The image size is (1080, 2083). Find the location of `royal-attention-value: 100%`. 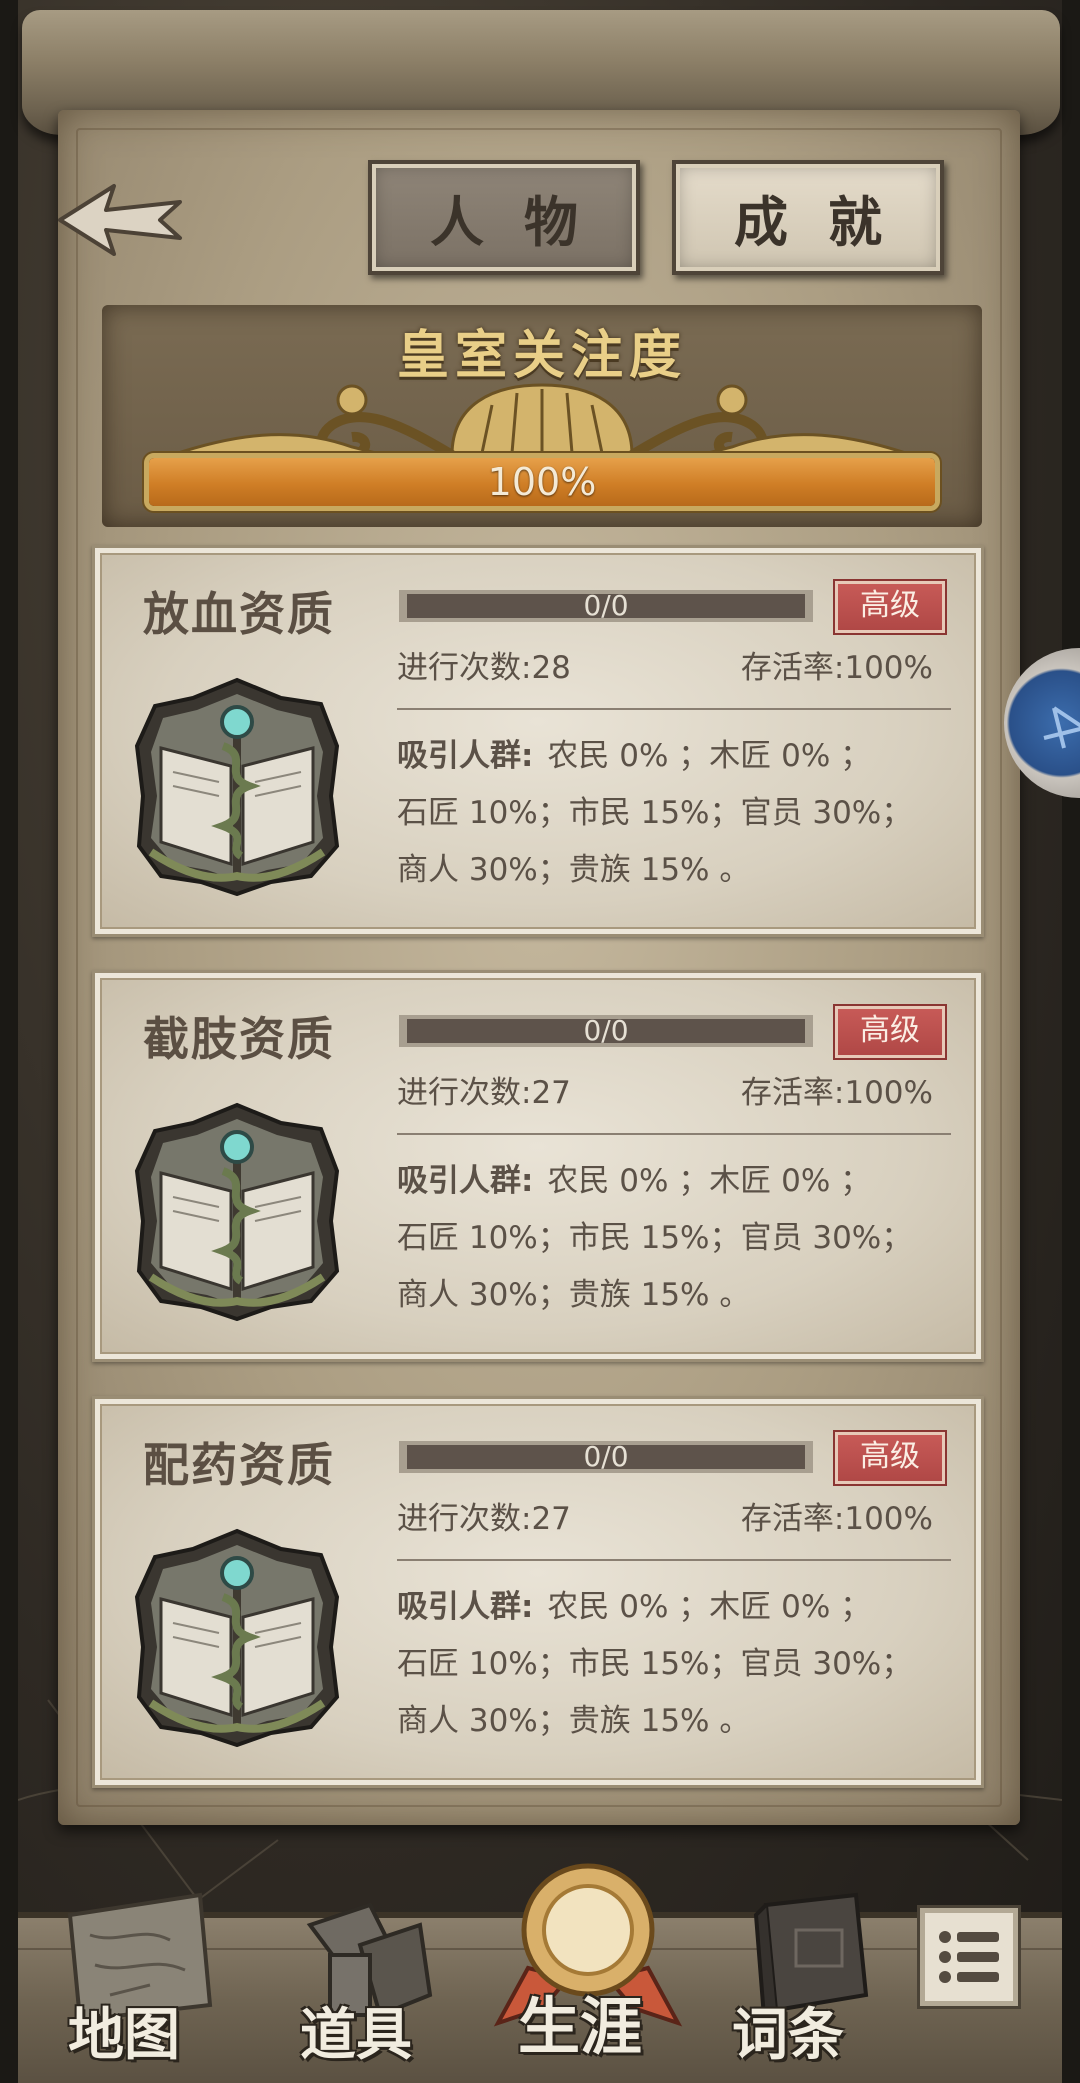

royal-attention-value: 100% is located at coordinates (542, 482).